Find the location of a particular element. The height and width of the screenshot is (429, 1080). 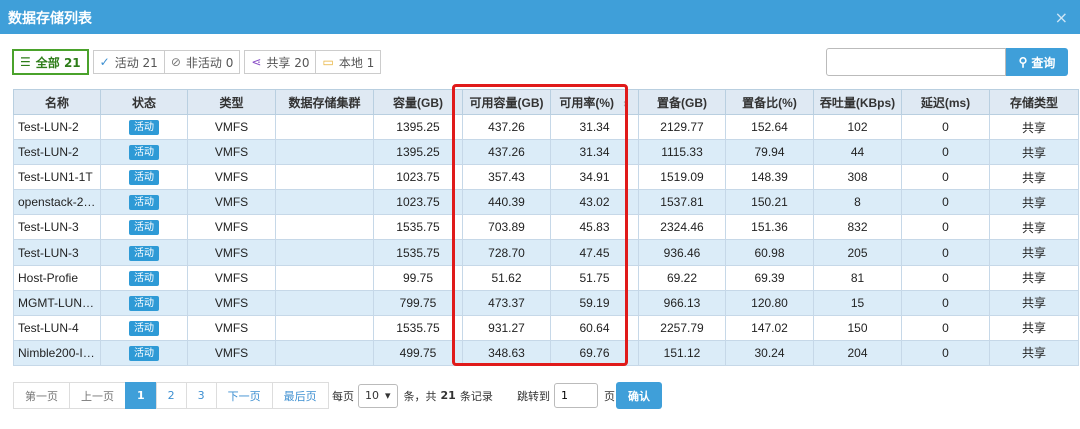

jump-control: 跳转到 页 is located at coordinates (566, 395).